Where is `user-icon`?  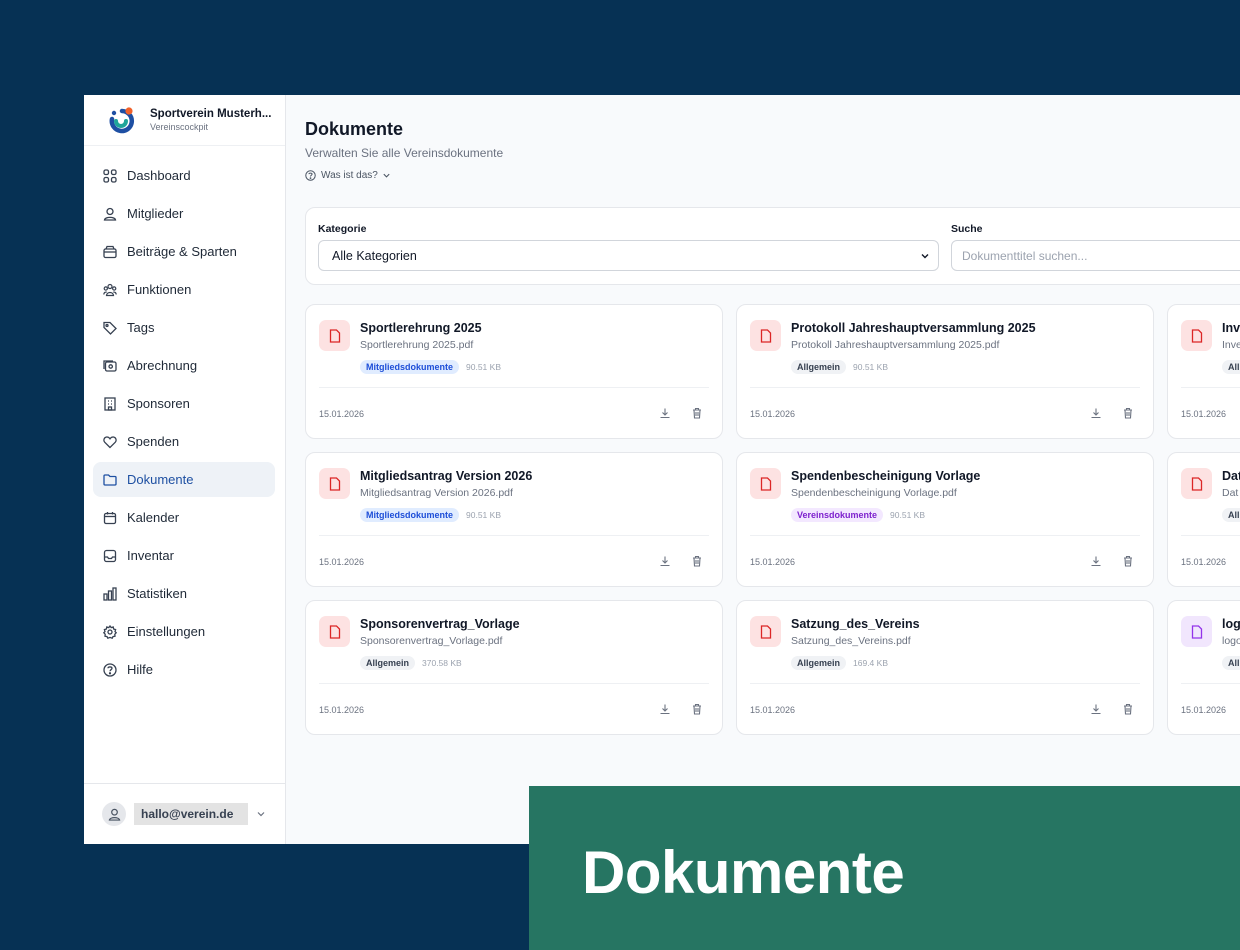 user-icon is located at coordinates (114, 814).